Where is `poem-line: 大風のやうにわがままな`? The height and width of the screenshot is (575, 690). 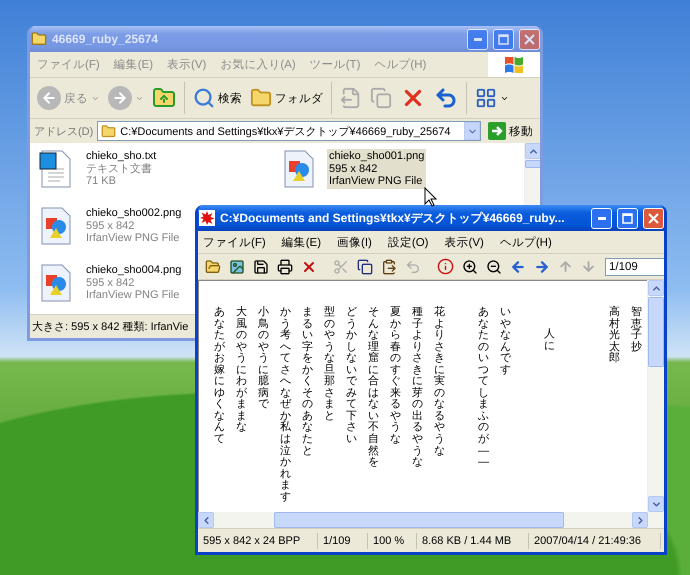
poem-line: 大風のやうにわがままな is located at coordinates (241, 370).